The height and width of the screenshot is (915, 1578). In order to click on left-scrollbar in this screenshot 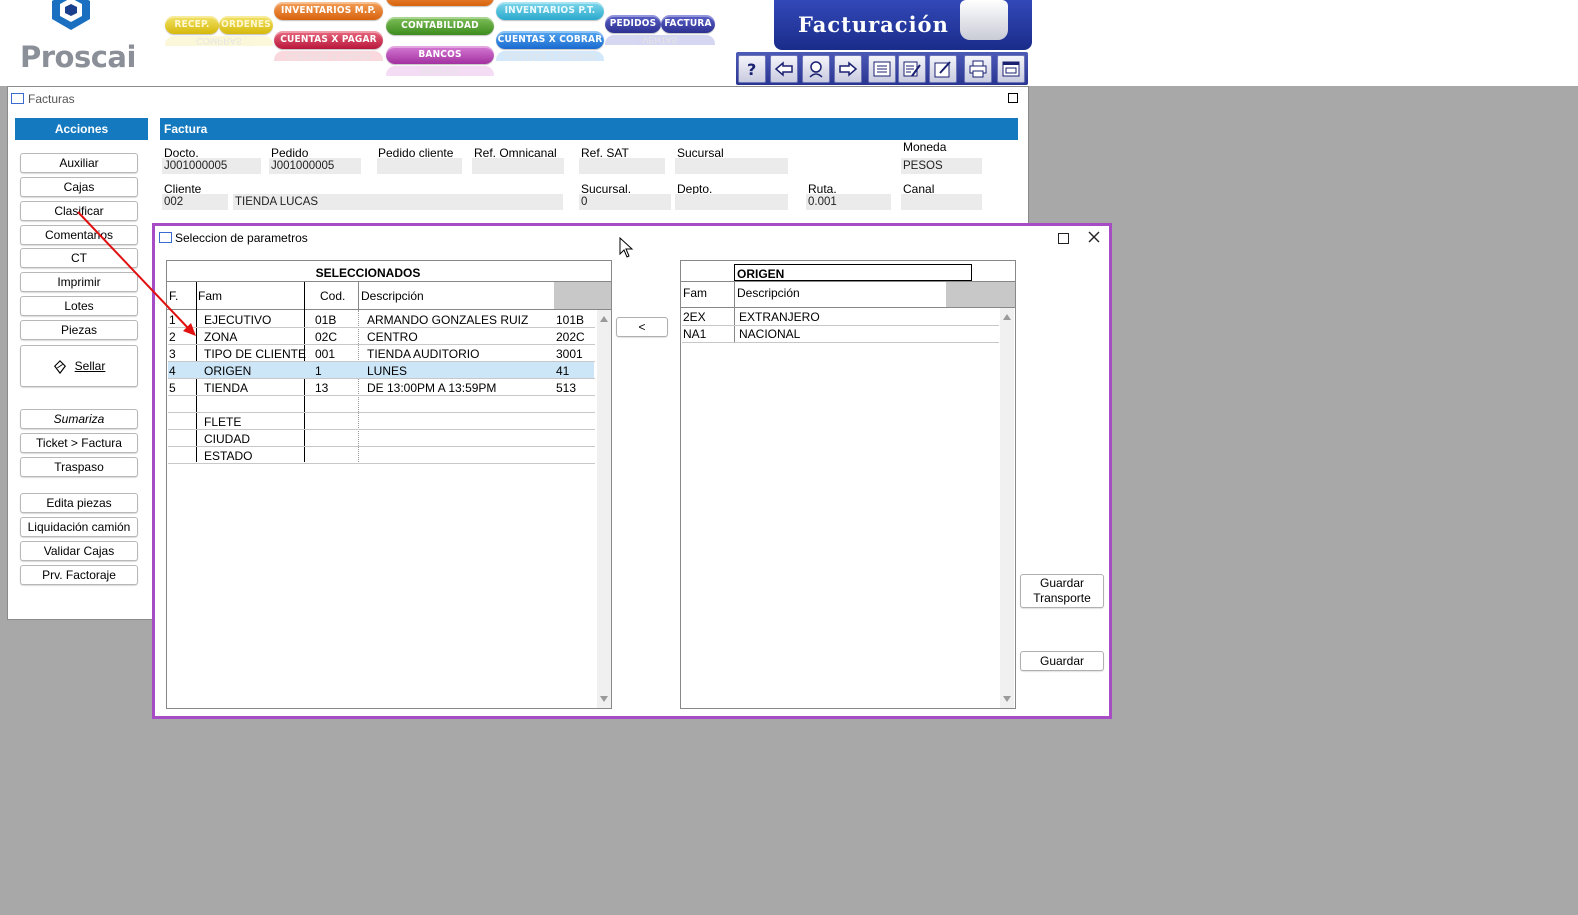, I will do `click(604, 509)`.